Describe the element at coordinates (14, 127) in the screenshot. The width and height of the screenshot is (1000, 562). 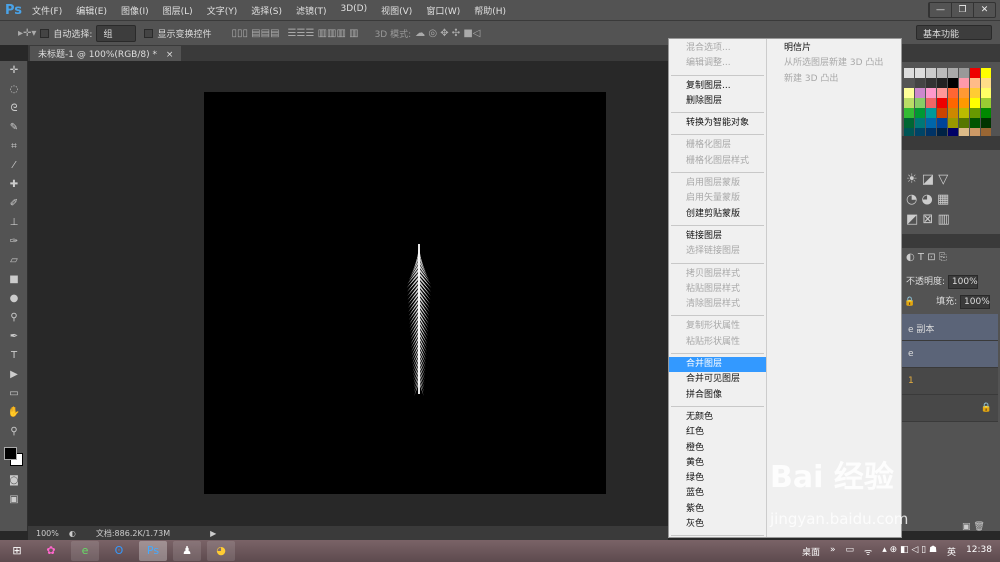
I see `quick-select-tool-icon: ✎` at that location.